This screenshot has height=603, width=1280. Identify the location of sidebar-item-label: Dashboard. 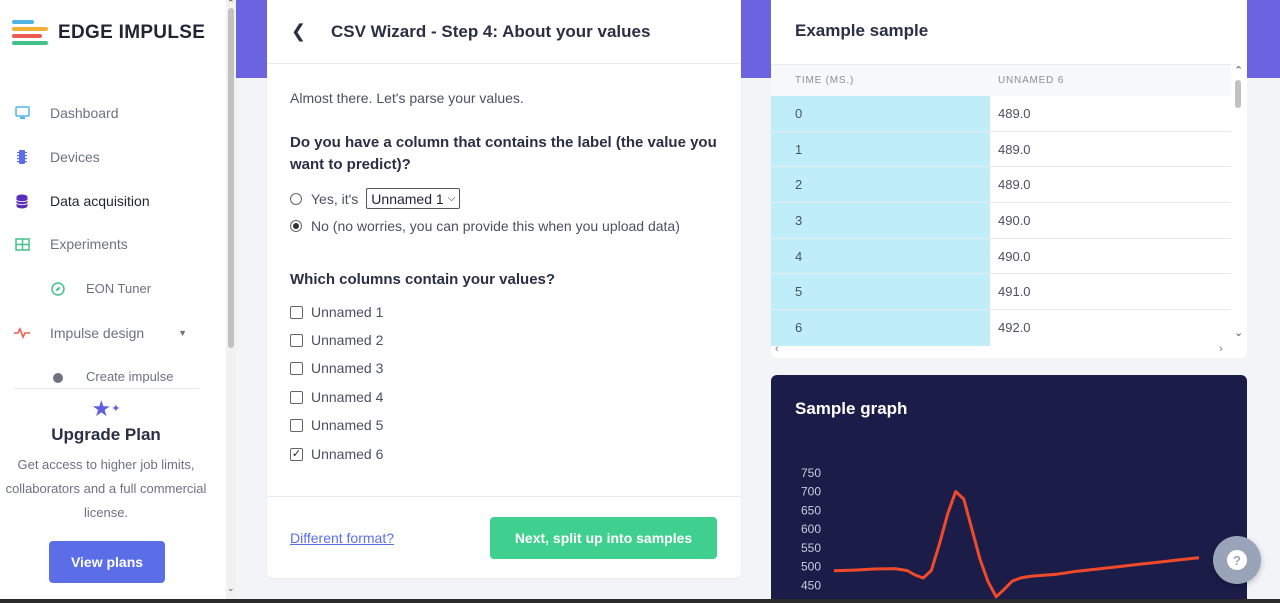
(84, 113).